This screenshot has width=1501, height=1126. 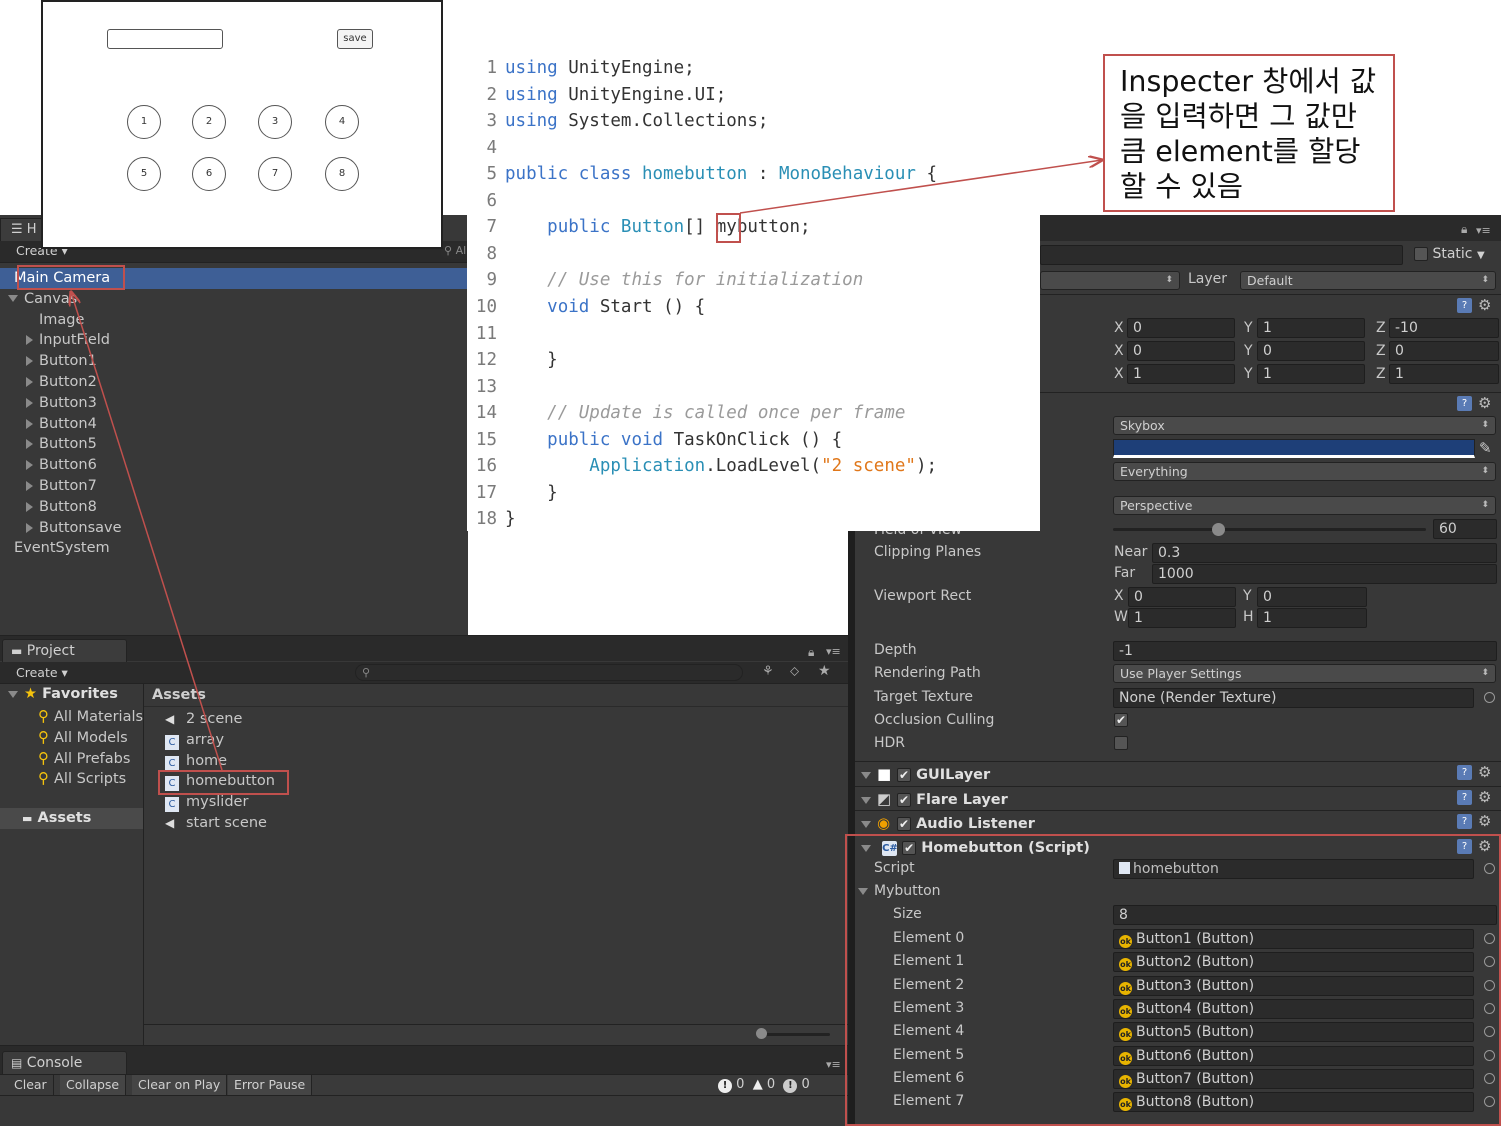 I want to click on arrow-to-main-camera, so click(x=147, y=531).